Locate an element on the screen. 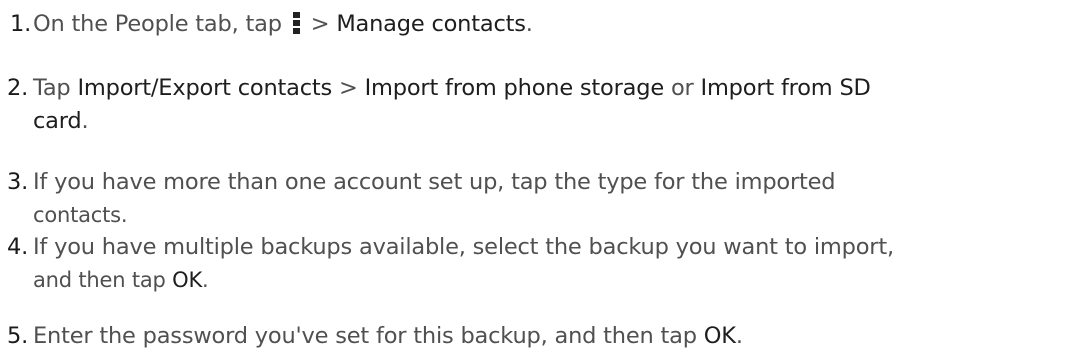 This screenshot has width=1083, height=364. step-line: and then tap OK. is located at coordinates (555, 280).